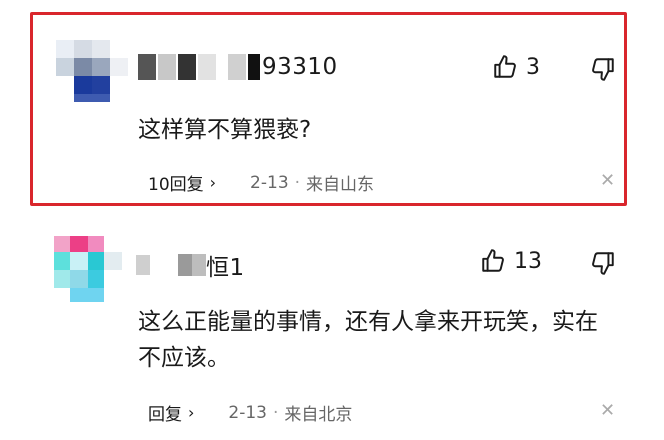 Image resolution: width=664 pixels, height=440 pixels. Describe the element at coordinates (533, 67) in the screenshot. I see `like-count: 3` at that location.